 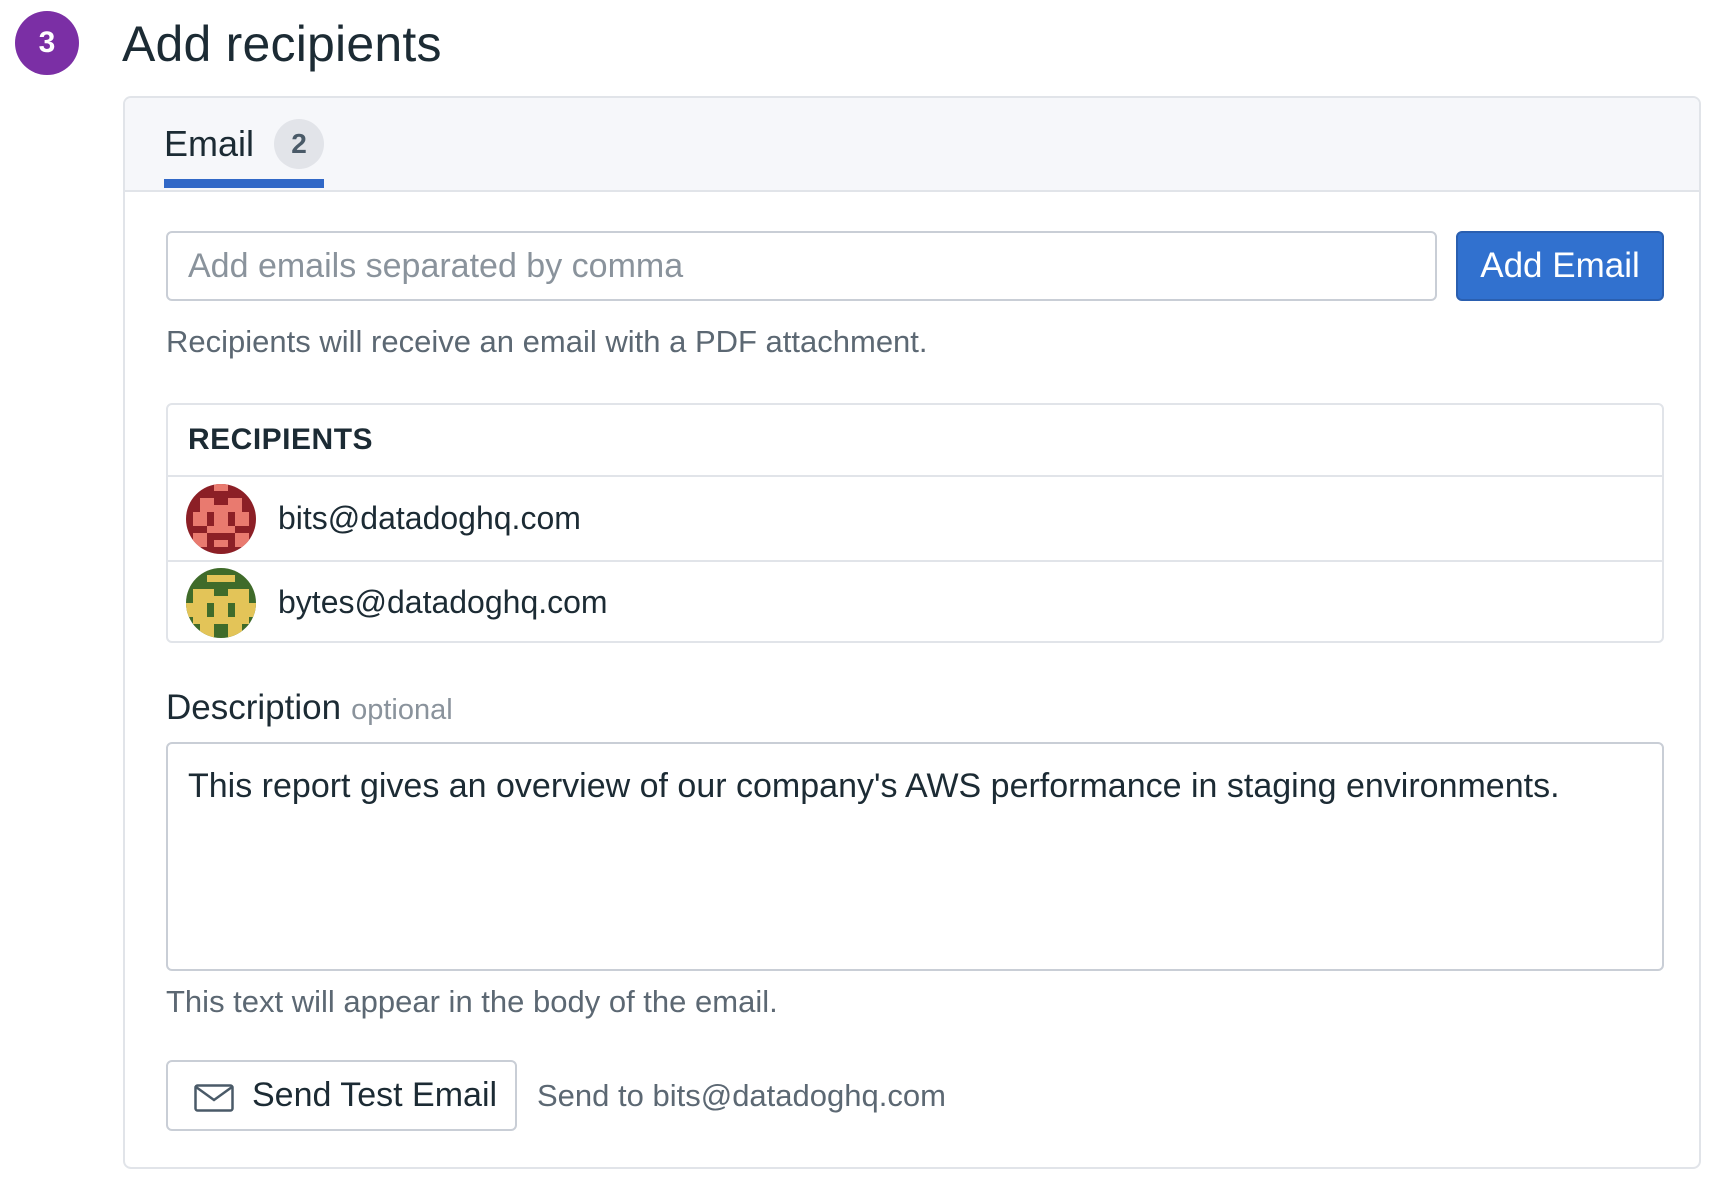 What do you see at coordinates (1560, 266) in the screenshot?
I see `add-email-button: Add Email` at bounding box center [1560, 266].